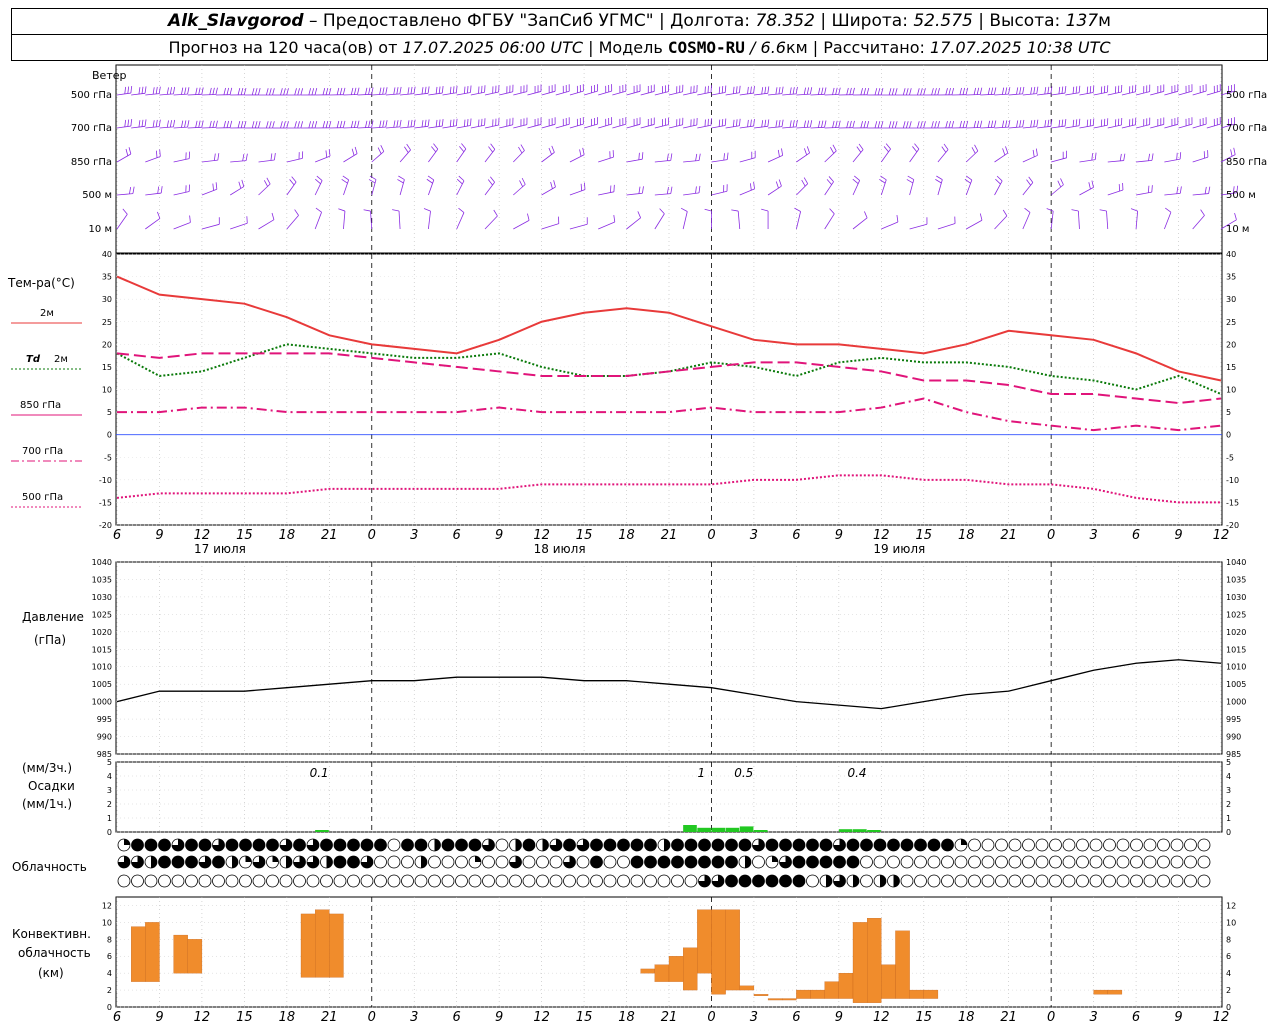 The image size is (1280, 1024). Describe the element at coordinates (107, 344) in the screenshot. I see `temp-ytick-left: 20` at that location.